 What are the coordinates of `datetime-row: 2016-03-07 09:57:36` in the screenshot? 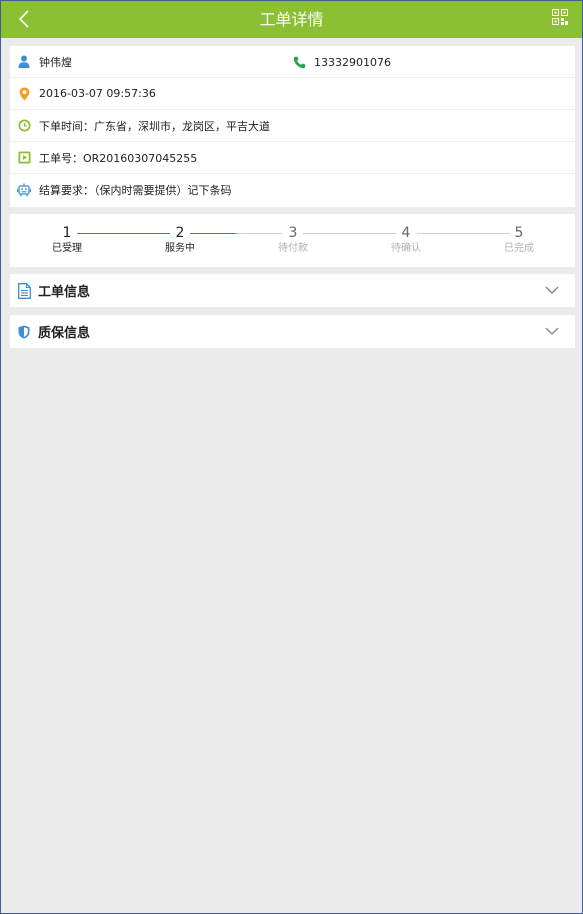 It's located at (292, 94).